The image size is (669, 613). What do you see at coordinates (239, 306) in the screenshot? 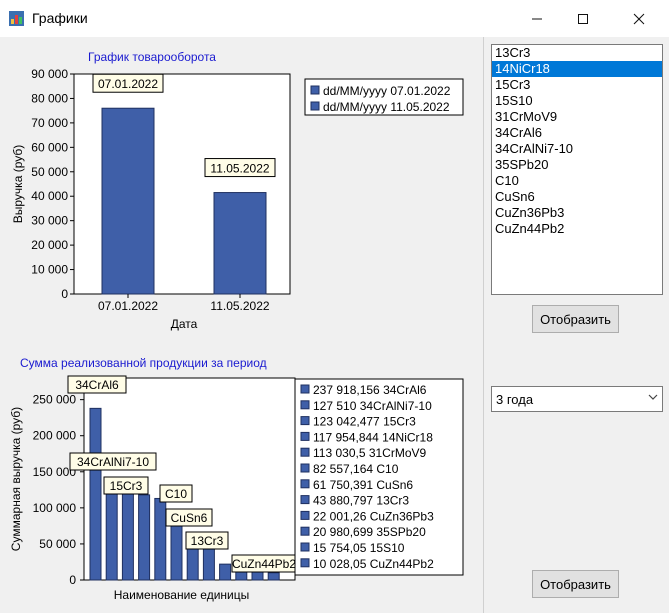
I see `x-tick-label: 11.05.2022` at bounding box center [239, 306].